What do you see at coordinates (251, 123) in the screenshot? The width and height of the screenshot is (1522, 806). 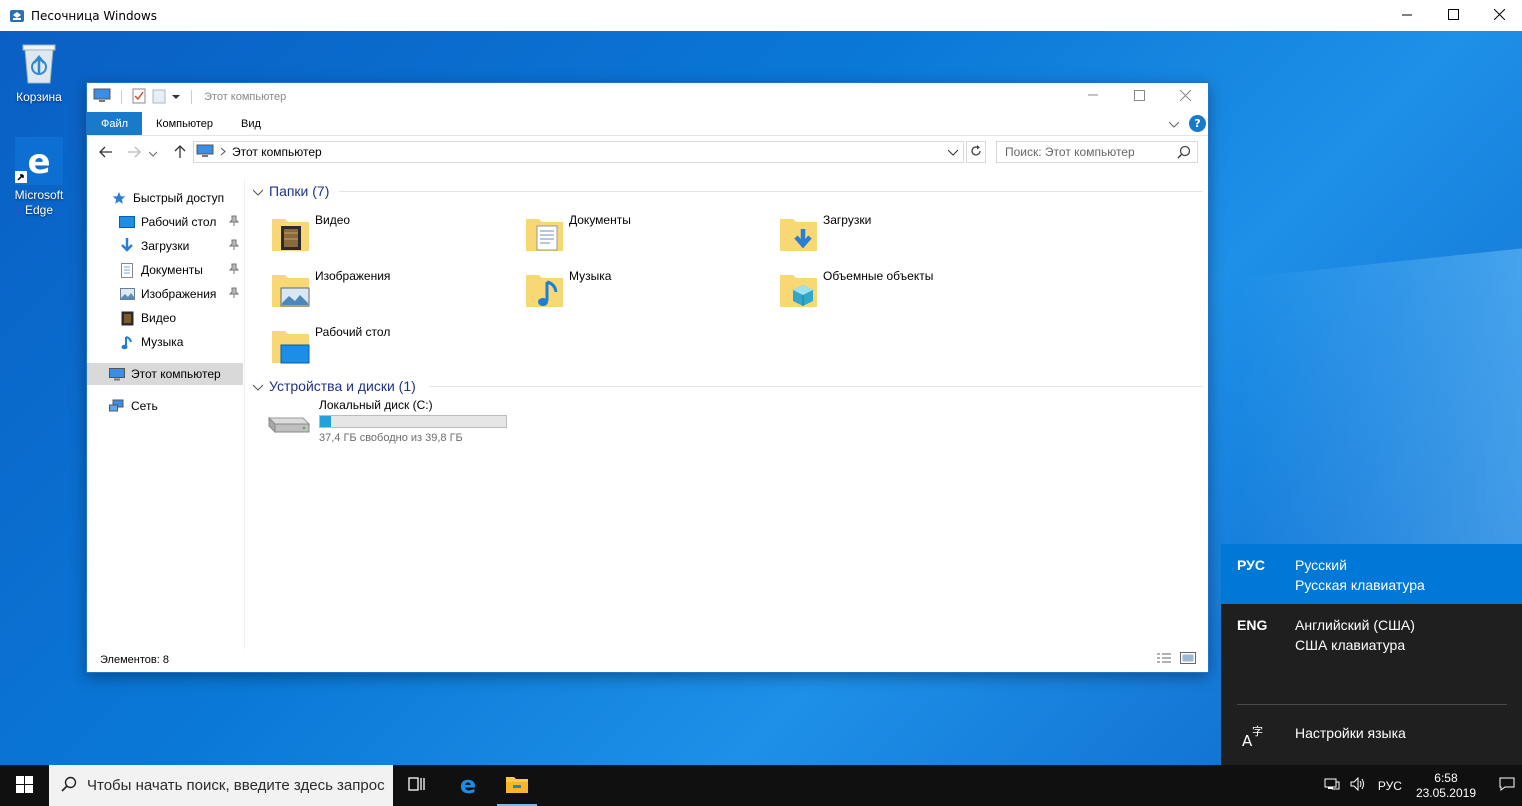 I see `tab-view: Вид` at bounding box center [251, 123].